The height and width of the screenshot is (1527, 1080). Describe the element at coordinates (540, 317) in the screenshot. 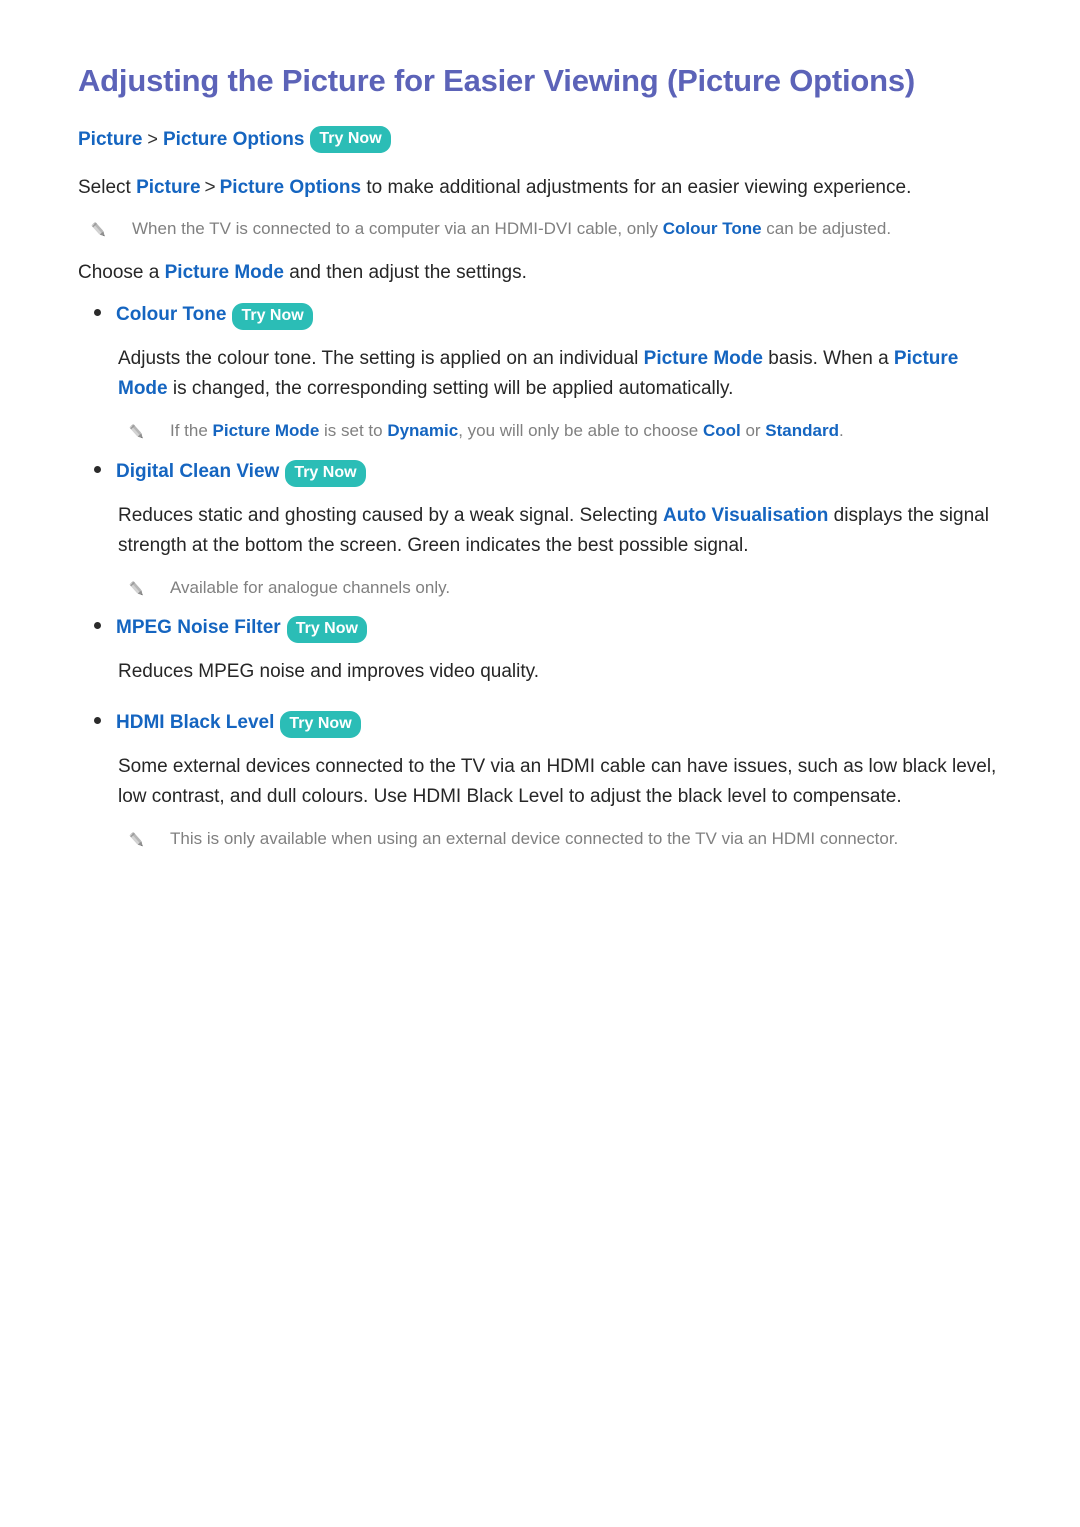

I see `option-colour-tone-header: Colour Tone Try Now` at that location.